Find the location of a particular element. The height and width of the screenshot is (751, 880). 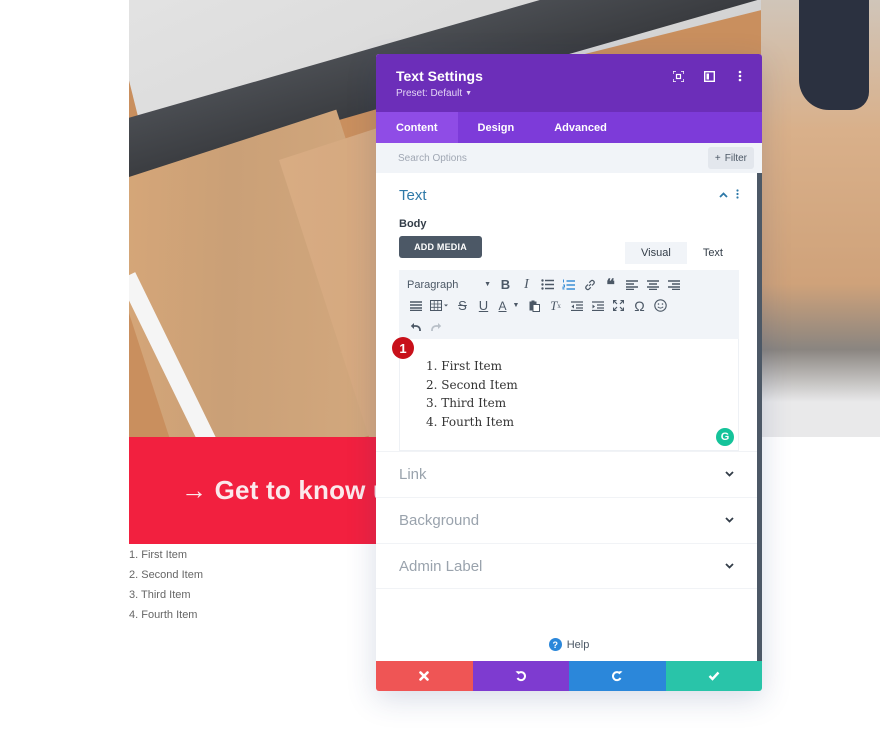

editor-list-item: 4. Fourth Item is located at coordinates (470, 421).